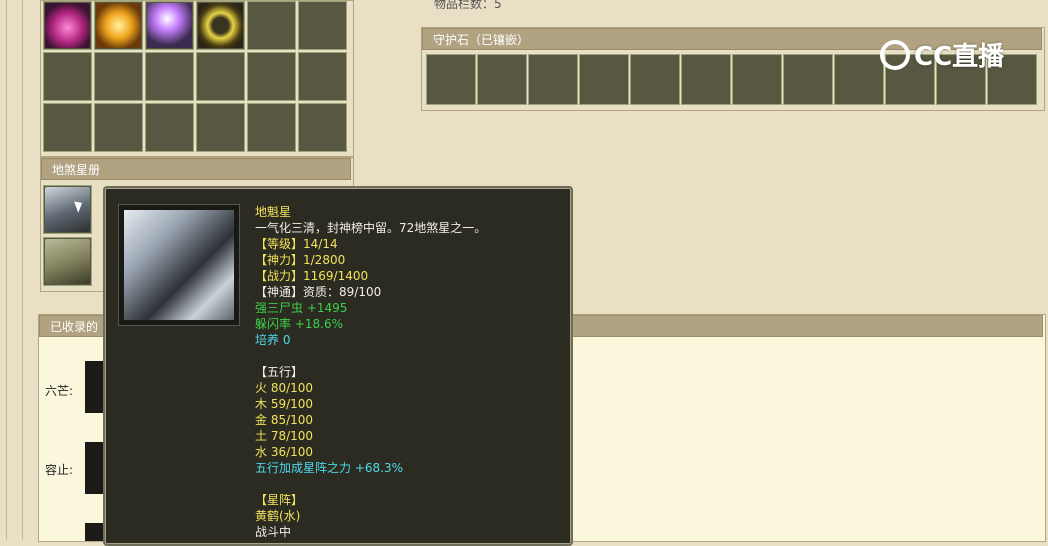  I want to click on star-book-header: 地煞星册, so click(196, 169).